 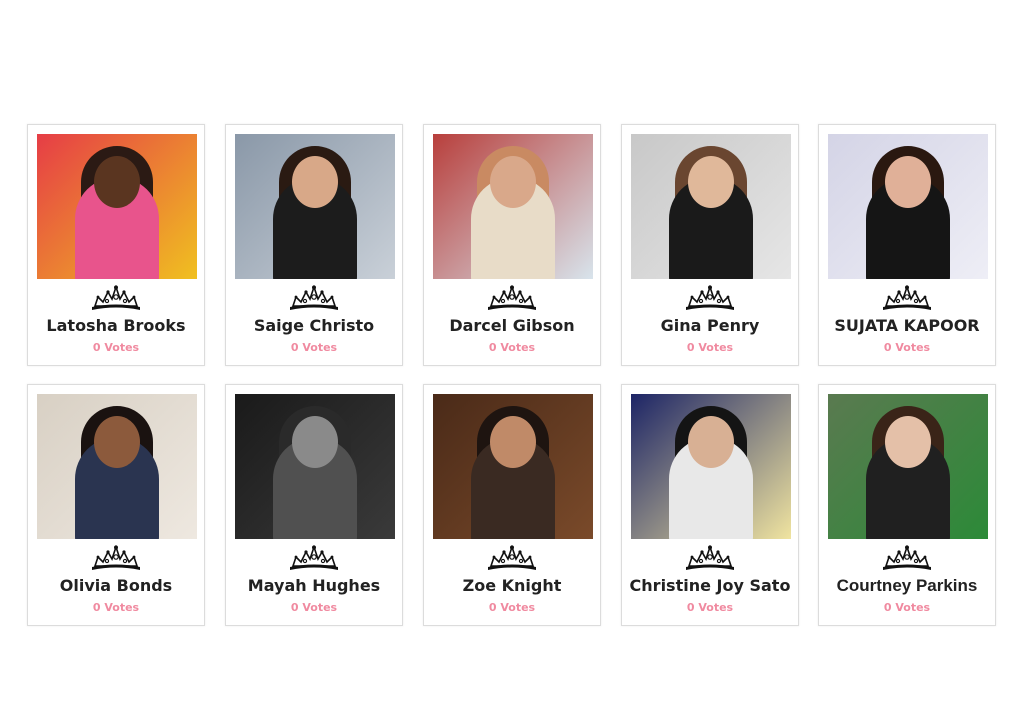 I want to click on contestant-card: Darcel Gibson 0 Votes, so click(x=512, y=245).